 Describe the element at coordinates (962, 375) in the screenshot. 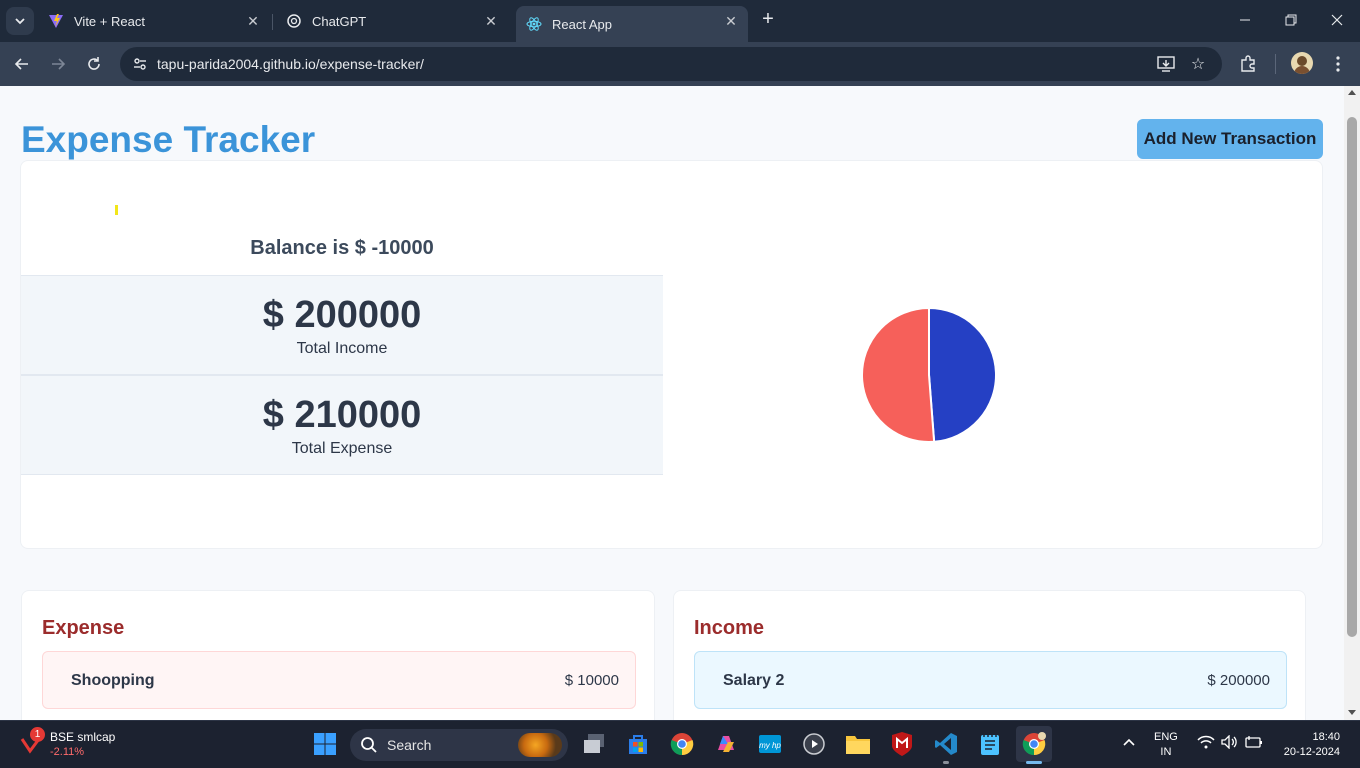

I see `pie-slice-total-income` at that location.